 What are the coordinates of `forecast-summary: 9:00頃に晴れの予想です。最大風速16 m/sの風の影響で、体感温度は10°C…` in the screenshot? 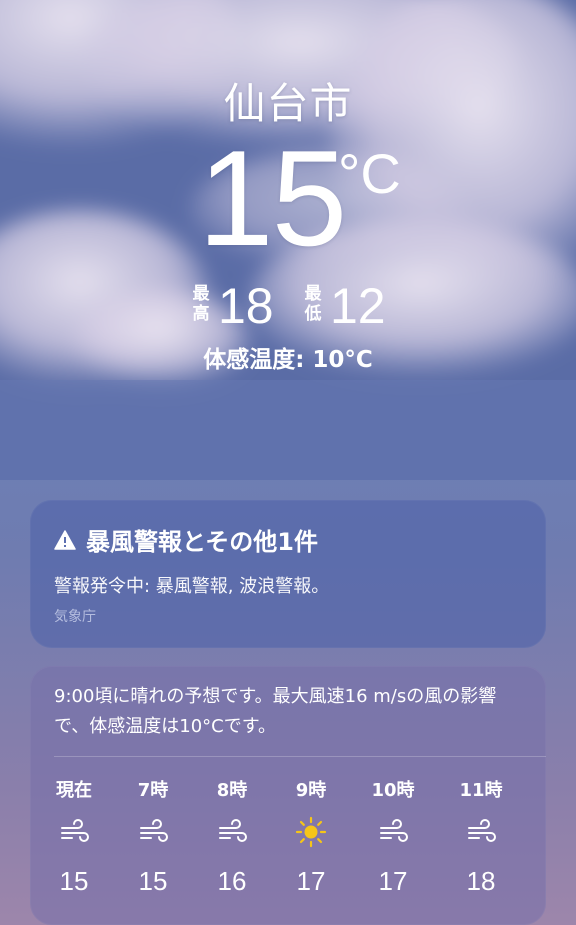 It's located at (275, 711).